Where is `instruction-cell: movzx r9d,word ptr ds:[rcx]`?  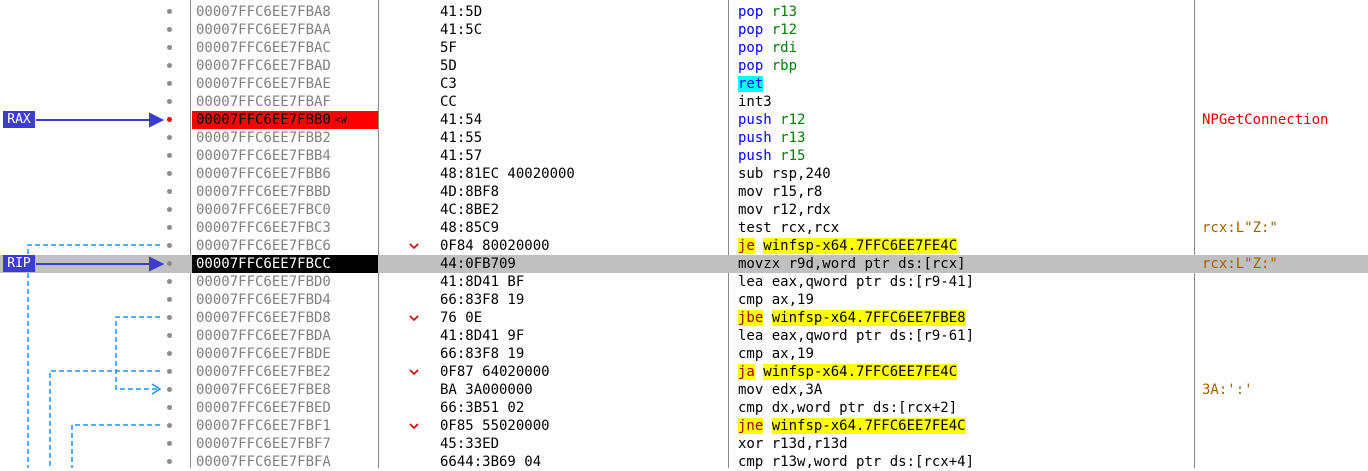
instruction-cell: movzx r9d,word ptr ds:[rcx] is located at coordinates (852, 264).